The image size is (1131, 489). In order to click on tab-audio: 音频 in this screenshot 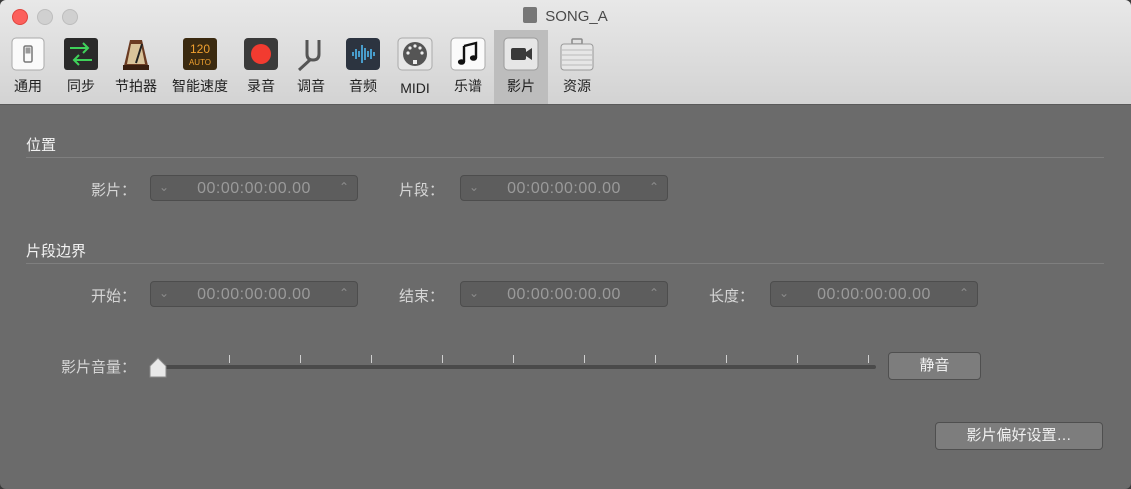, I will do `click(363, 67)`.